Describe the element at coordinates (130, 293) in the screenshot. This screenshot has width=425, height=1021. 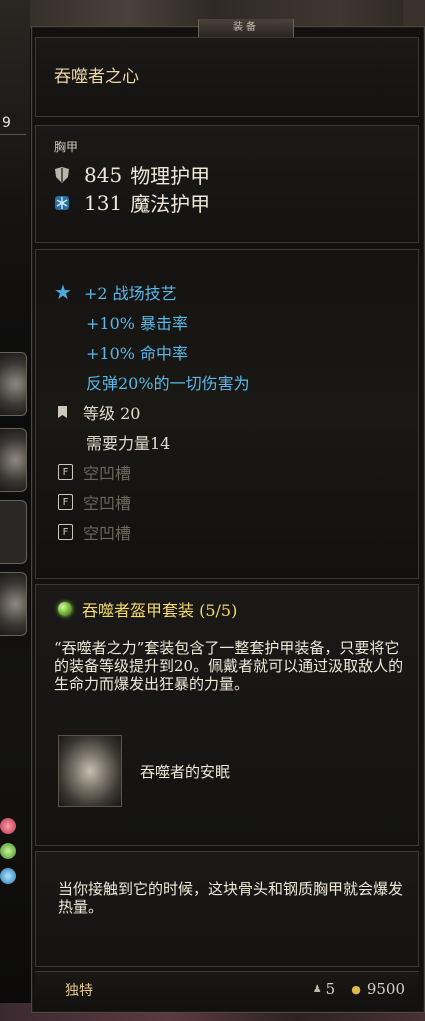
I see `bonus-text: +2 战场技艺` at that location.